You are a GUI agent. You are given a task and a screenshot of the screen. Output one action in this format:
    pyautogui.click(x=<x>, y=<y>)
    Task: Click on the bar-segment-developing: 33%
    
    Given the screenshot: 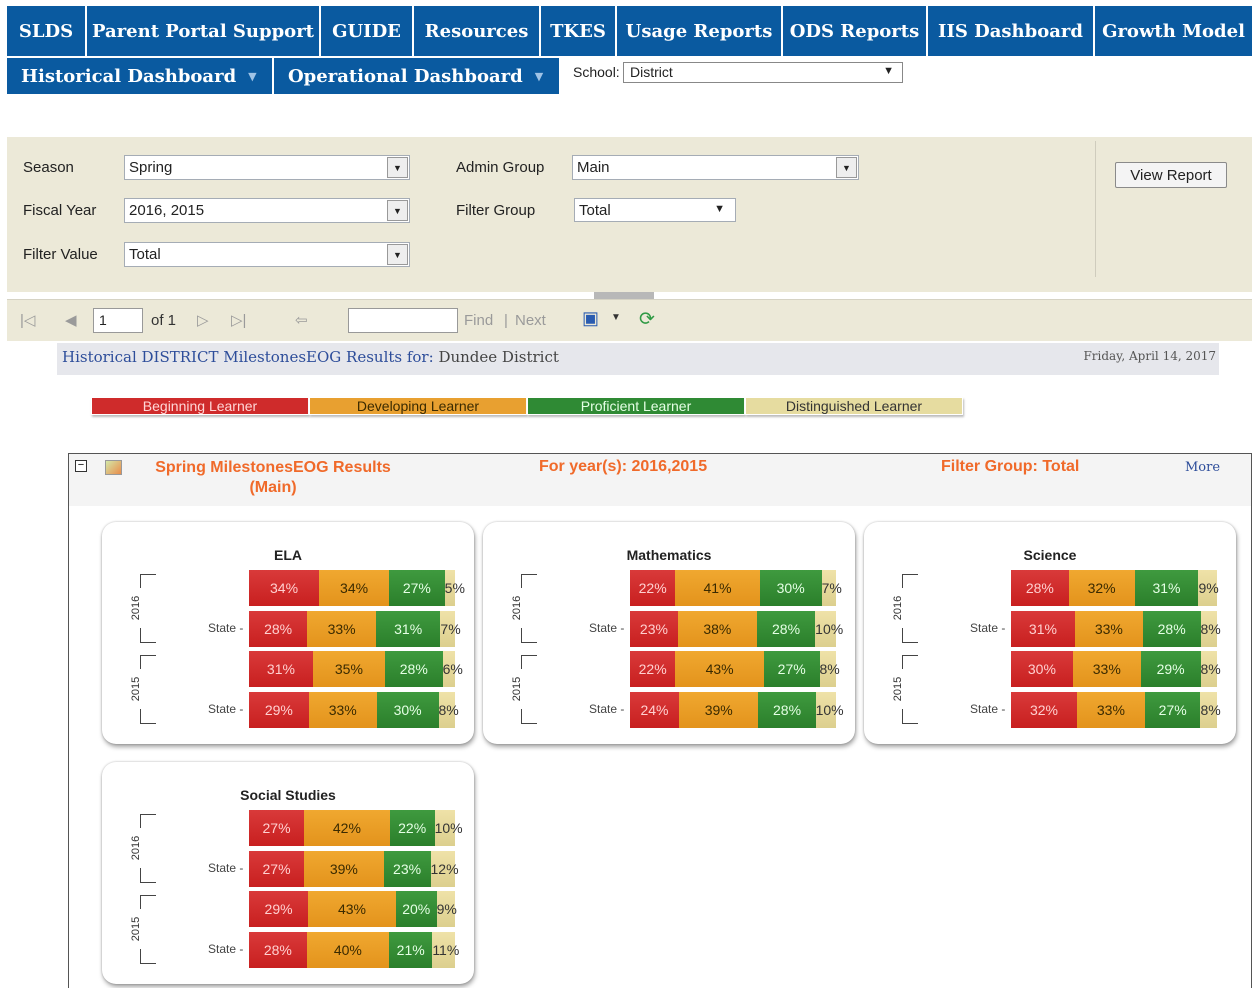 What is the action you would take?
    pyautogui.click(x=1106, y=669)
    